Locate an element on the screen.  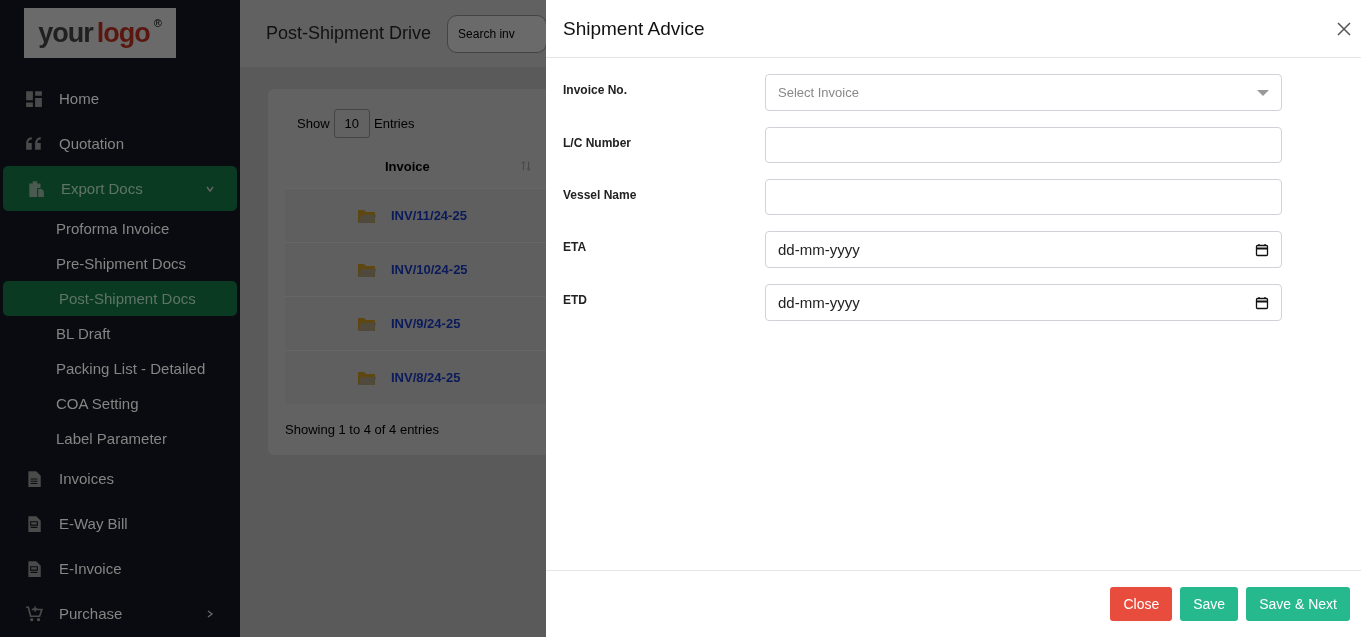
search-field: Search inv is located at coordinates (497, 33).